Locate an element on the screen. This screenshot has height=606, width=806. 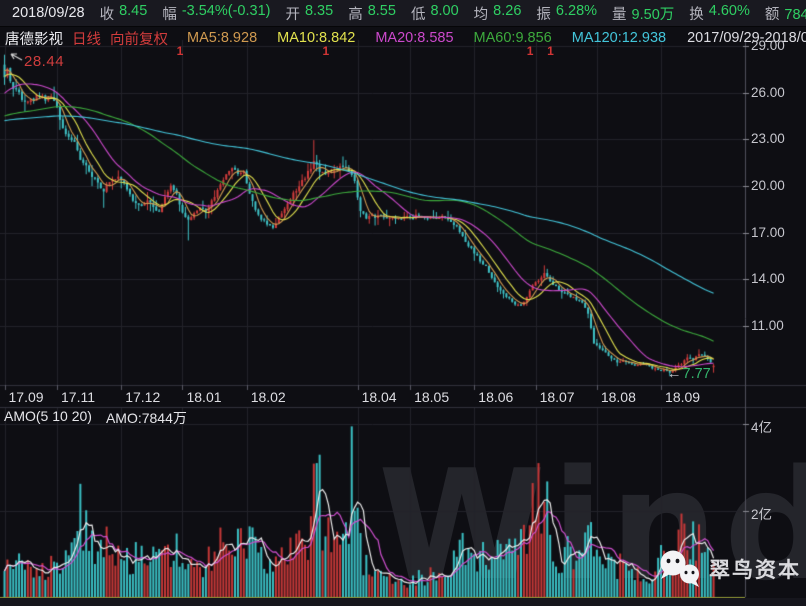
date-tick-18.04: 18.04 is located at coordinates (379, 397).